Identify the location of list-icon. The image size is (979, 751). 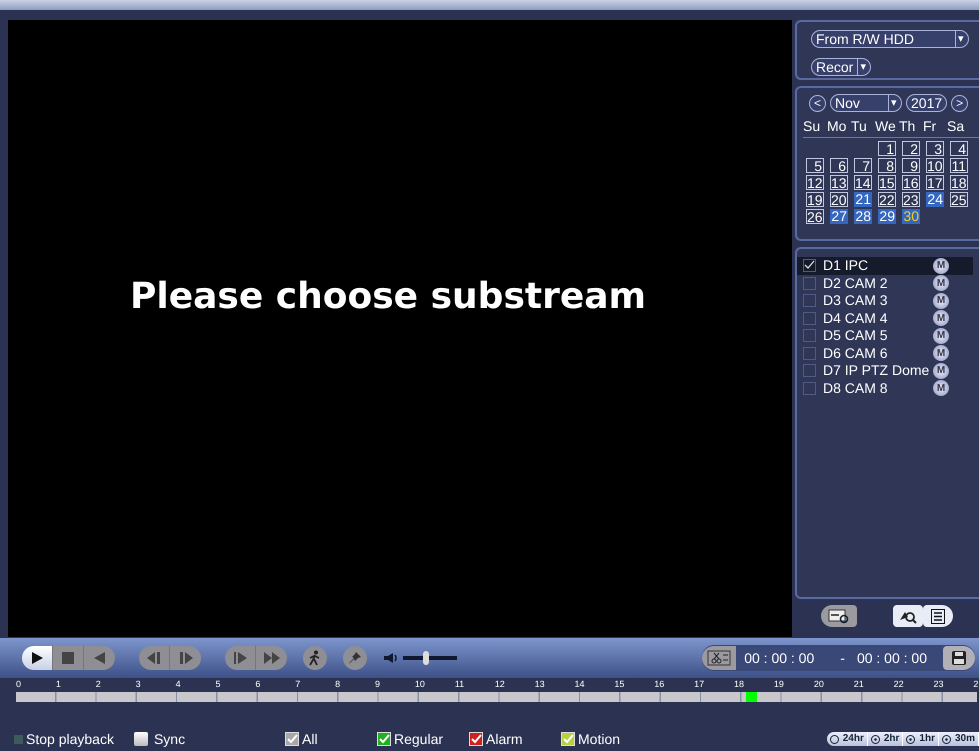
(938, 616).